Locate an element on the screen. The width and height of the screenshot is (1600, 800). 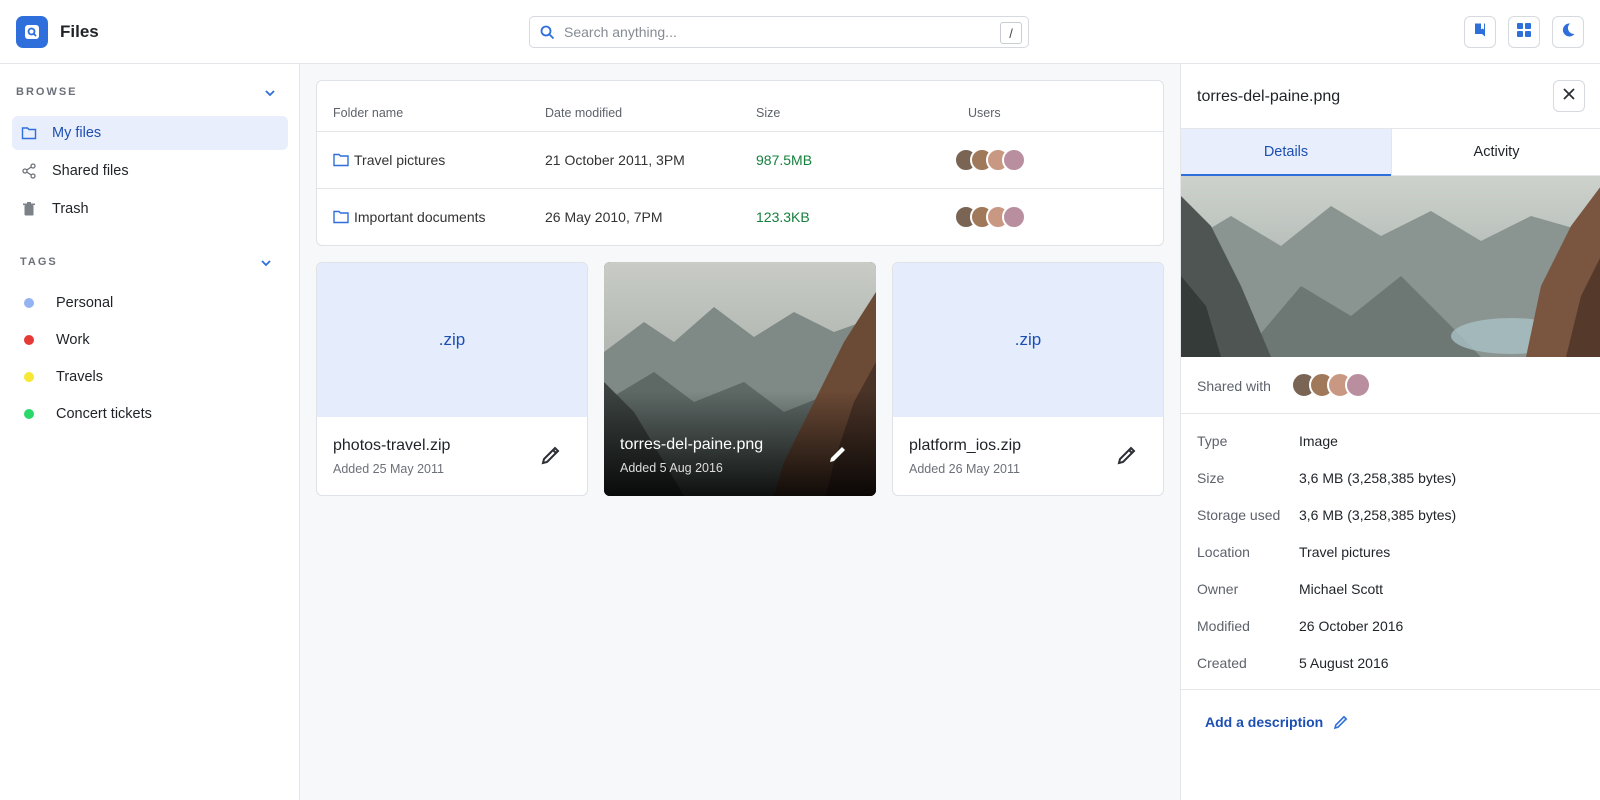
file-card: .zip platform_ios.zip Added 26 May 2011 is located at coordinates (1028, 379).